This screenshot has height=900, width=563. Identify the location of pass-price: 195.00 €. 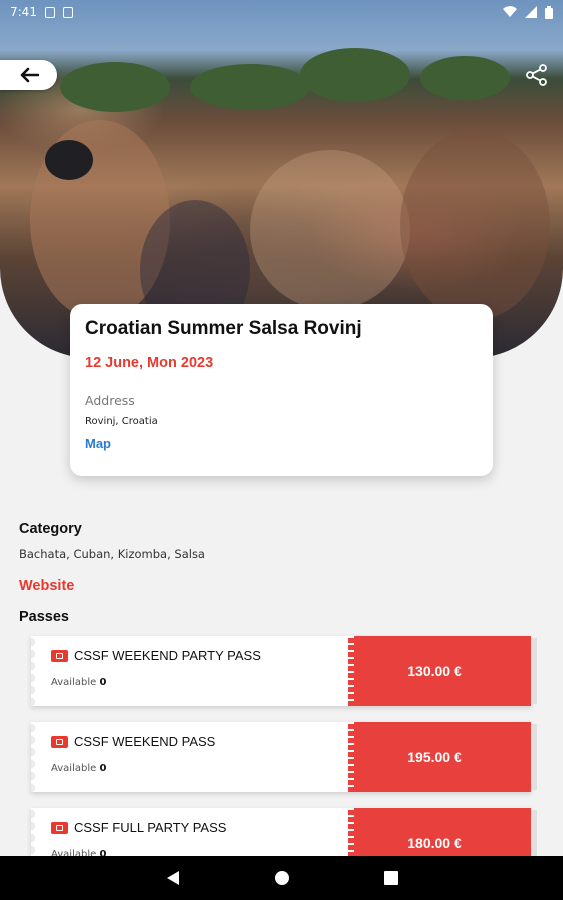
(434, 757).